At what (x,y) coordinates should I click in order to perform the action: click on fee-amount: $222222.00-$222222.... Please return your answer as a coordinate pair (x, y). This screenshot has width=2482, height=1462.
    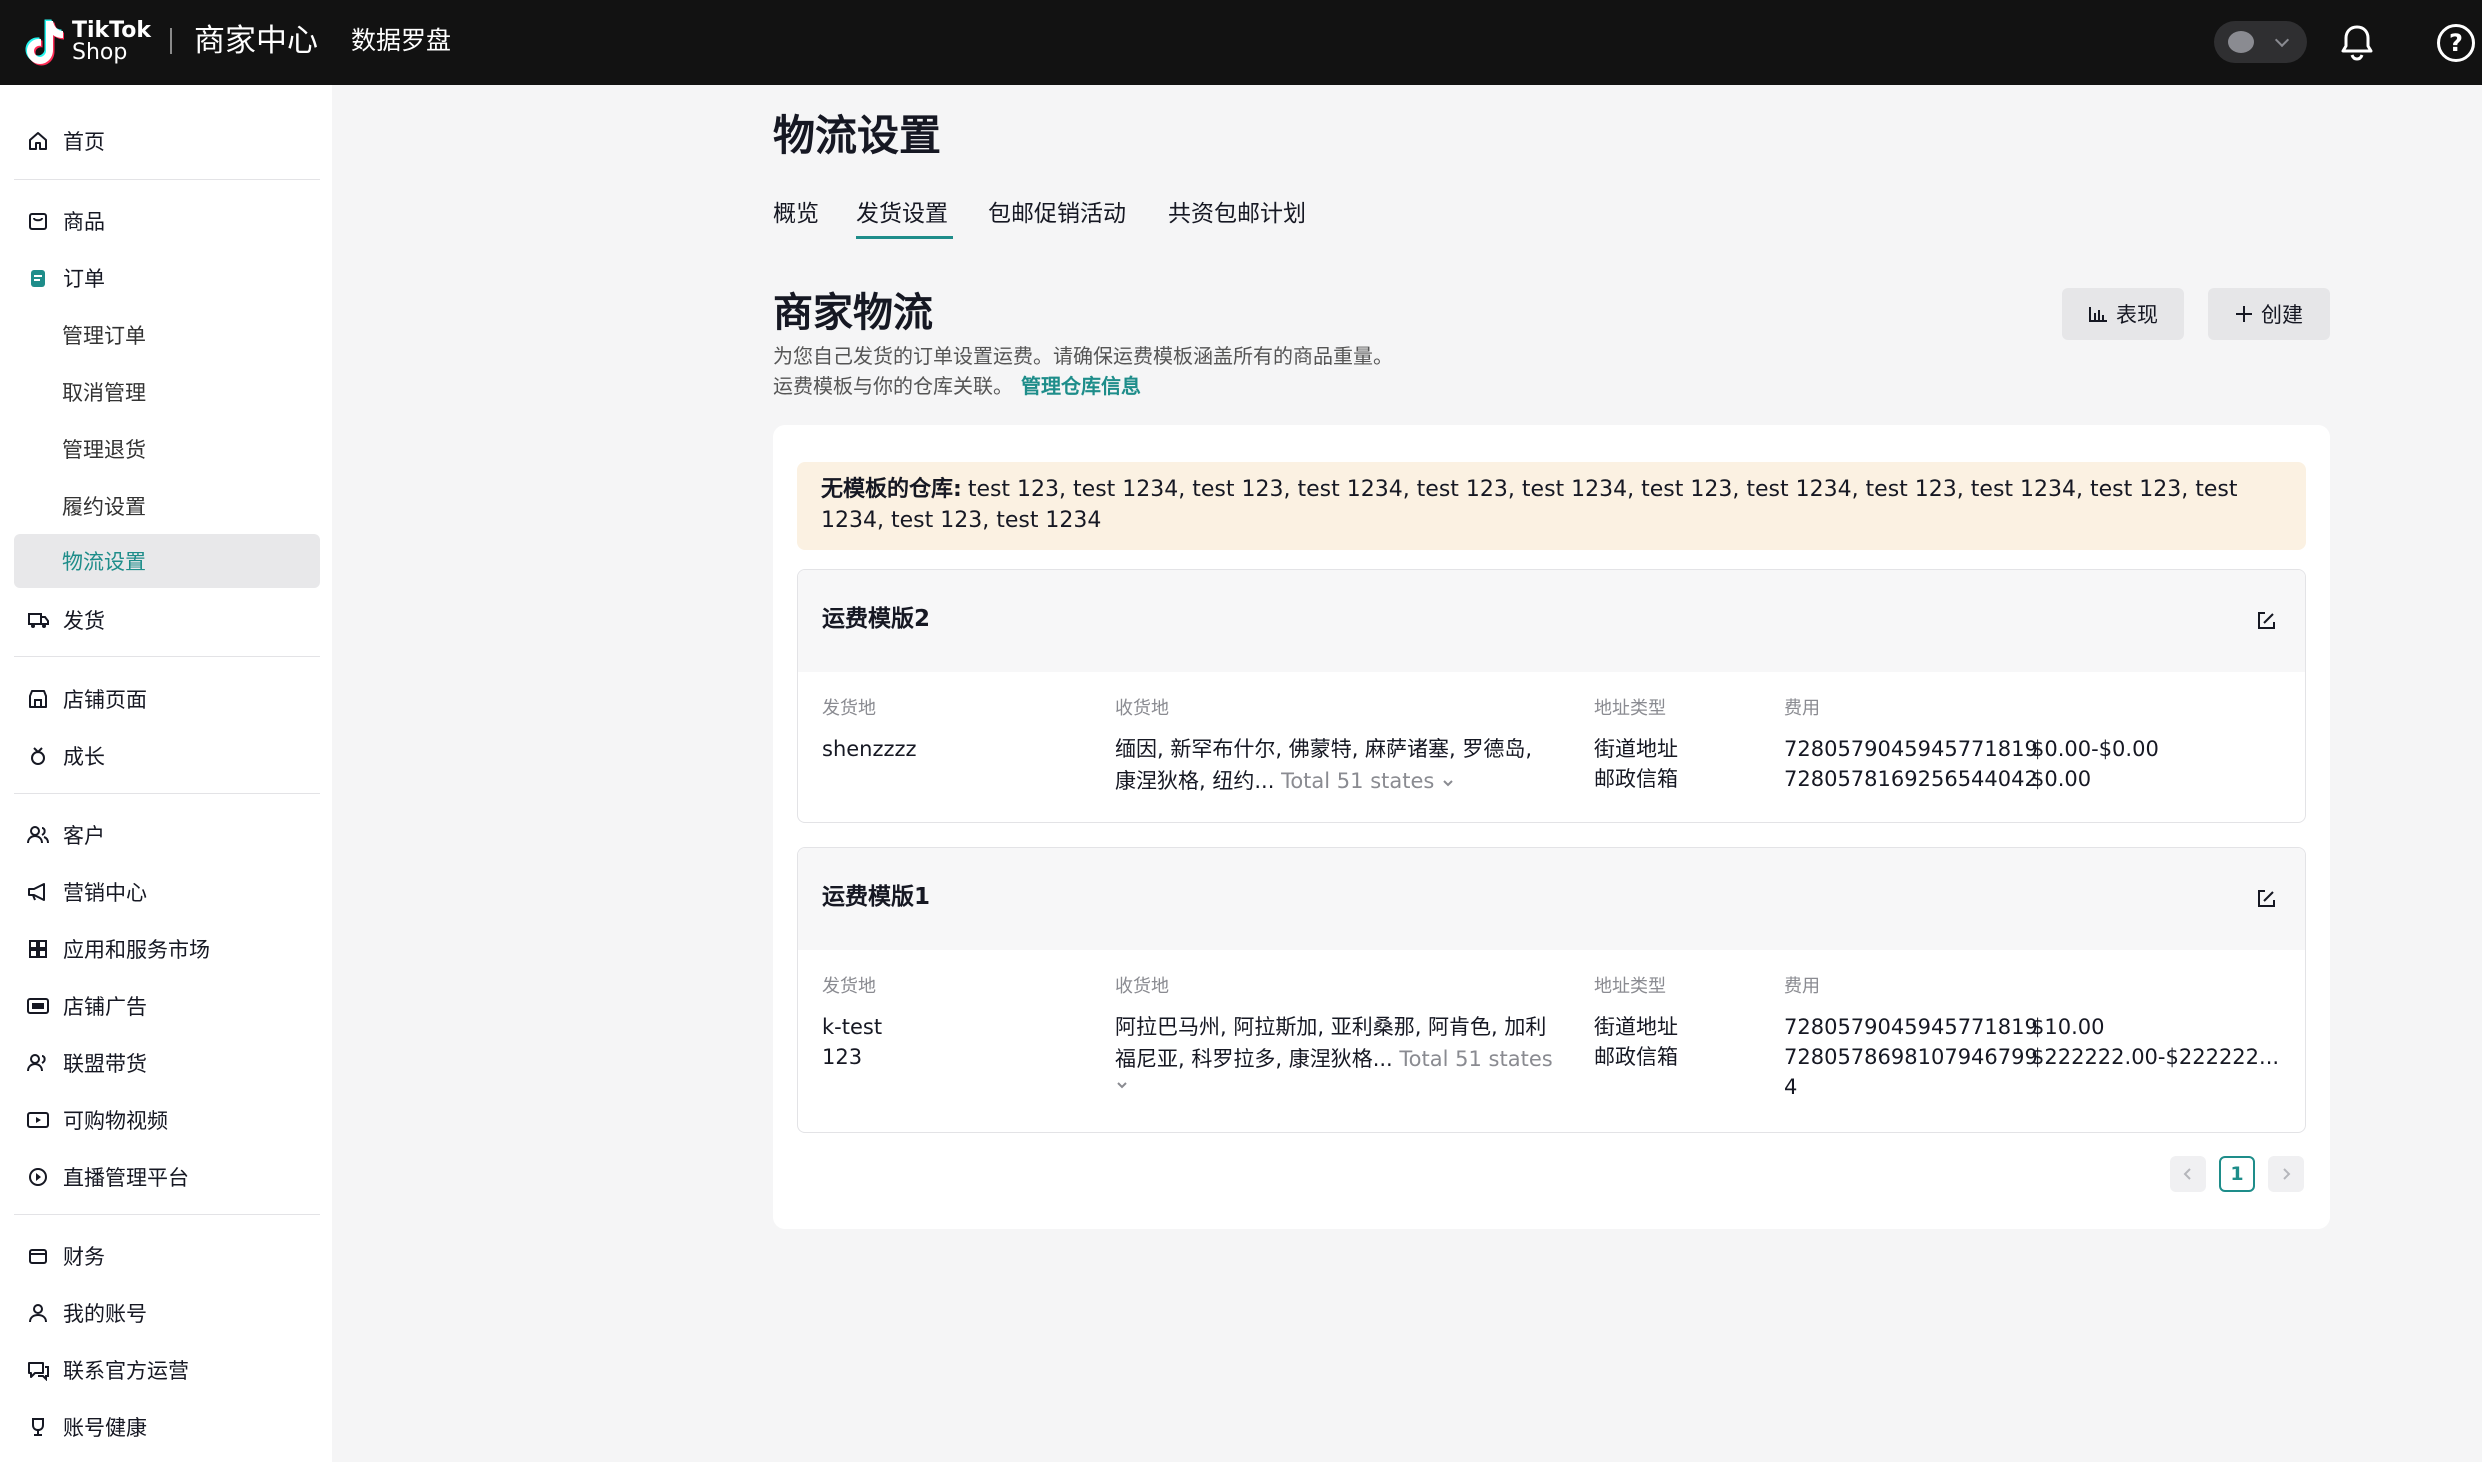
    Looking at the image, I should click on (2155, 1057).